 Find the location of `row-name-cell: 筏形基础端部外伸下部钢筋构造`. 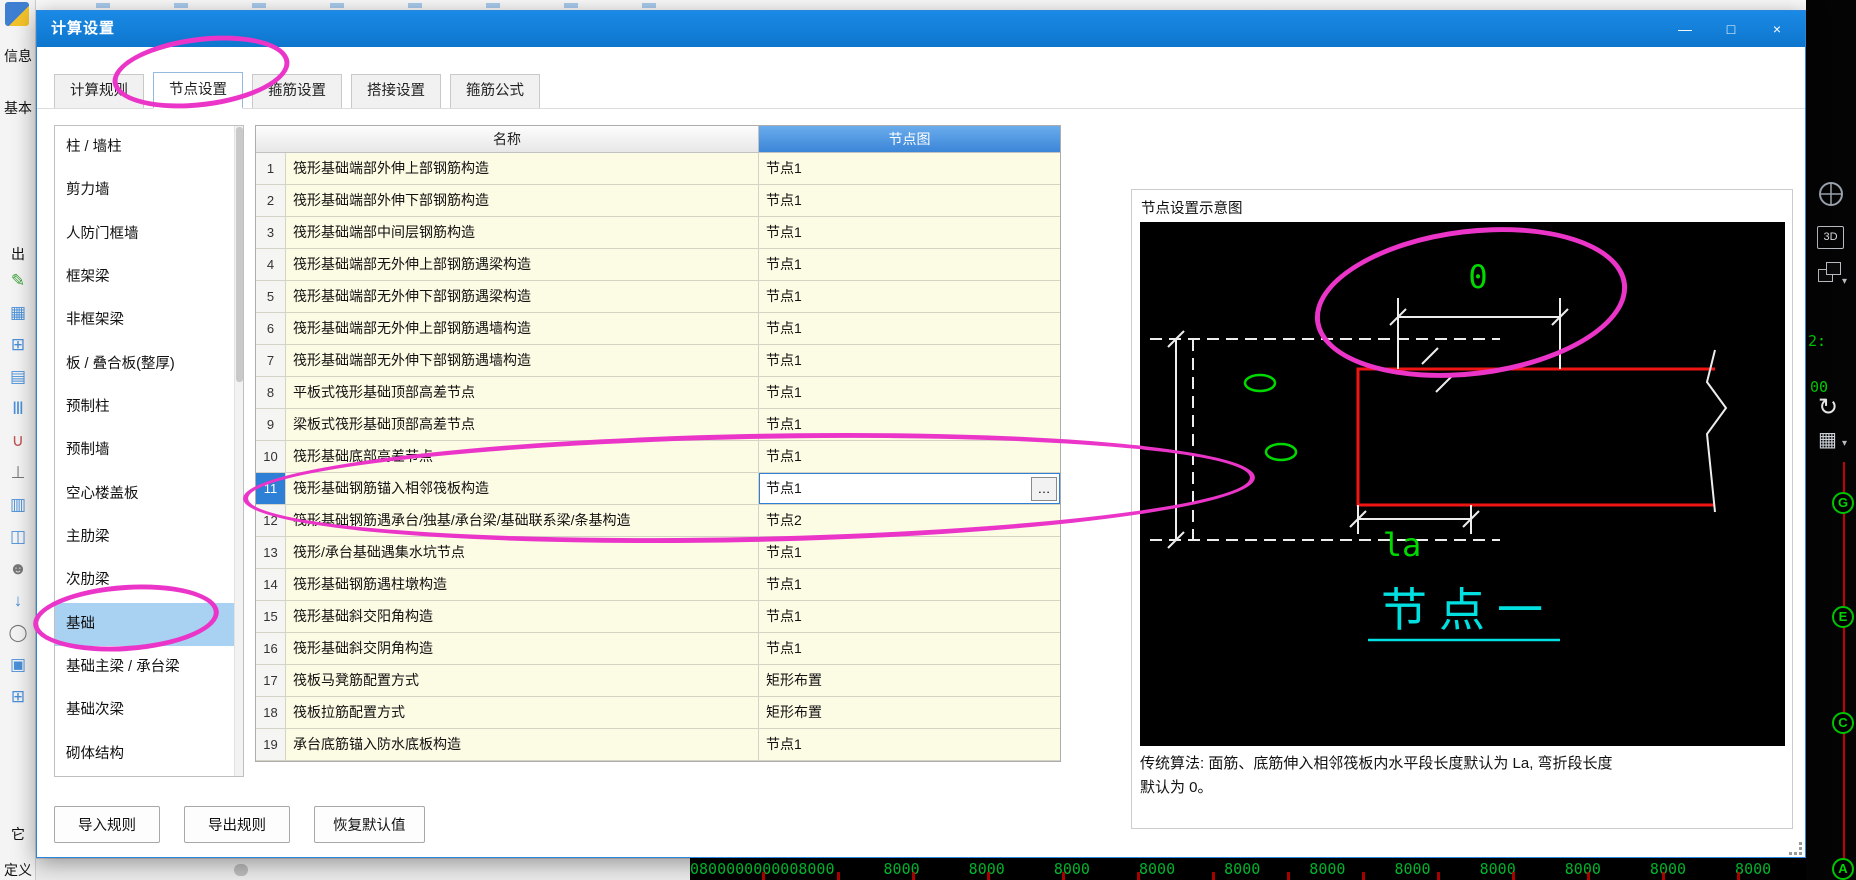

row-name-cell: 筏形基础端部外伸下部钢筋构造 is located at coordinates (522, 201).